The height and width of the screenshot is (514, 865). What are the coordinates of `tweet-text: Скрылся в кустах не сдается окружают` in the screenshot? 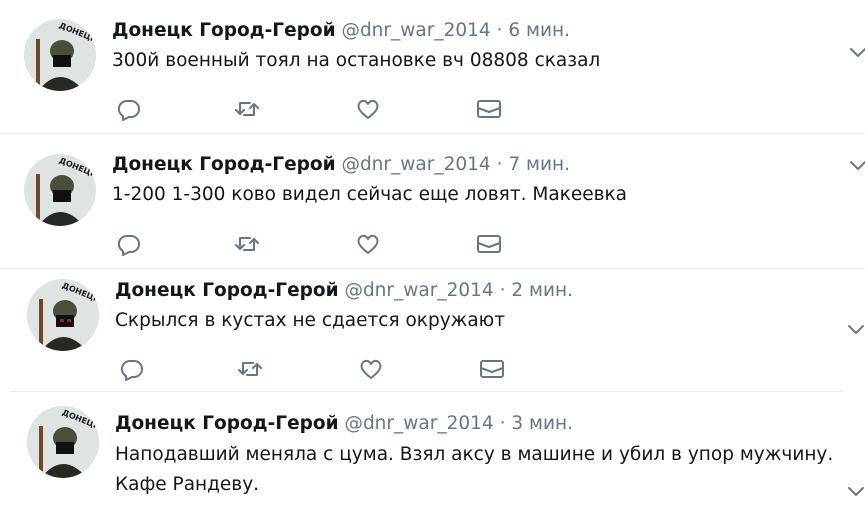 It's located at (310, 321).